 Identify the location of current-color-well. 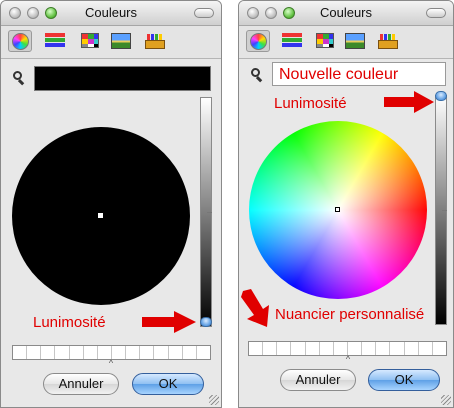
(122, 78).